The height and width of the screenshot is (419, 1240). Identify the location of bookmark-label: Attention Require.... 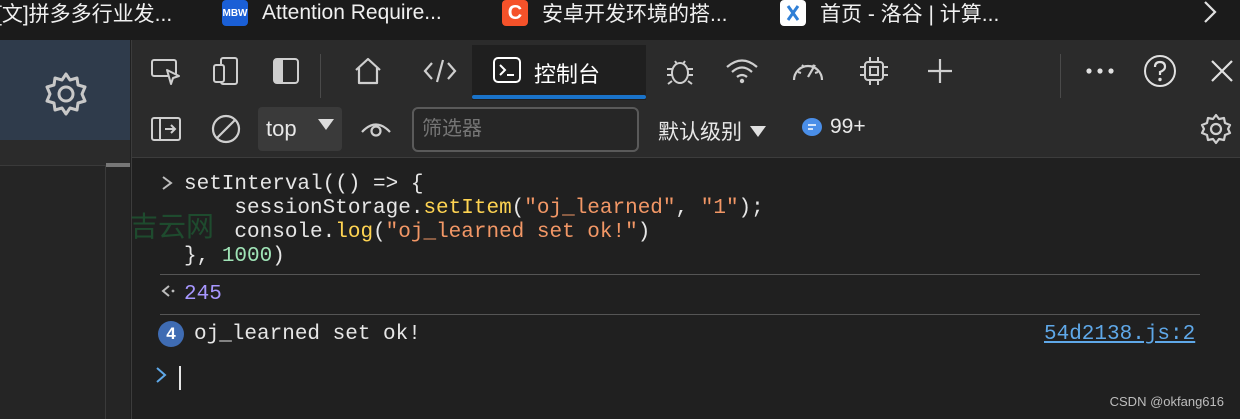
(352, 12).